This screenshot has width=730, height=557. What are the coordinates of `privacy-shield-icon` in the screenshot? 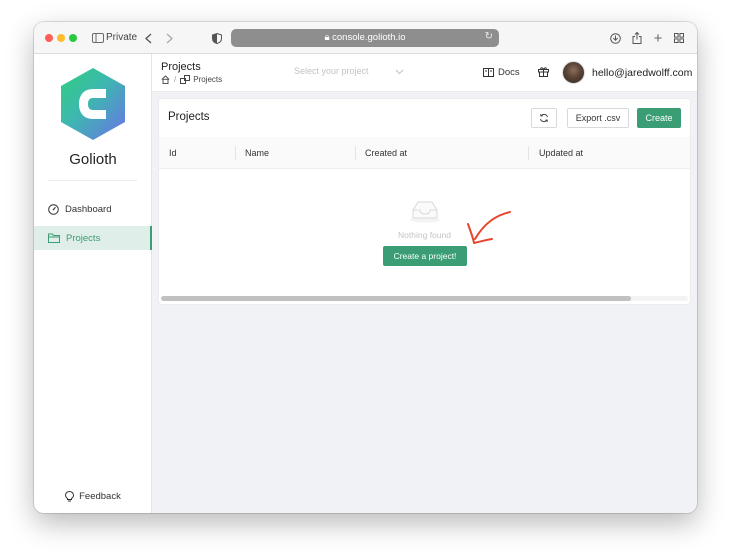 It's located at (217, 38).